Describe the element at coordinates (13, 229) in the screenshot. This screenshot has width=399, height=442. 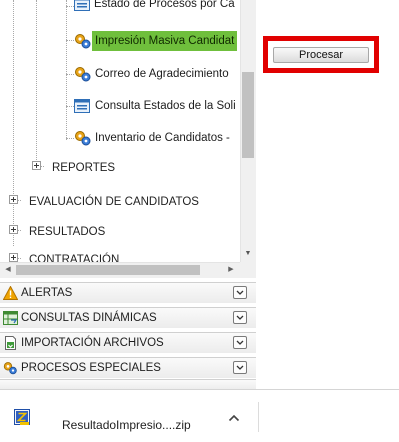
I see `expand-resultados-button` at that location.